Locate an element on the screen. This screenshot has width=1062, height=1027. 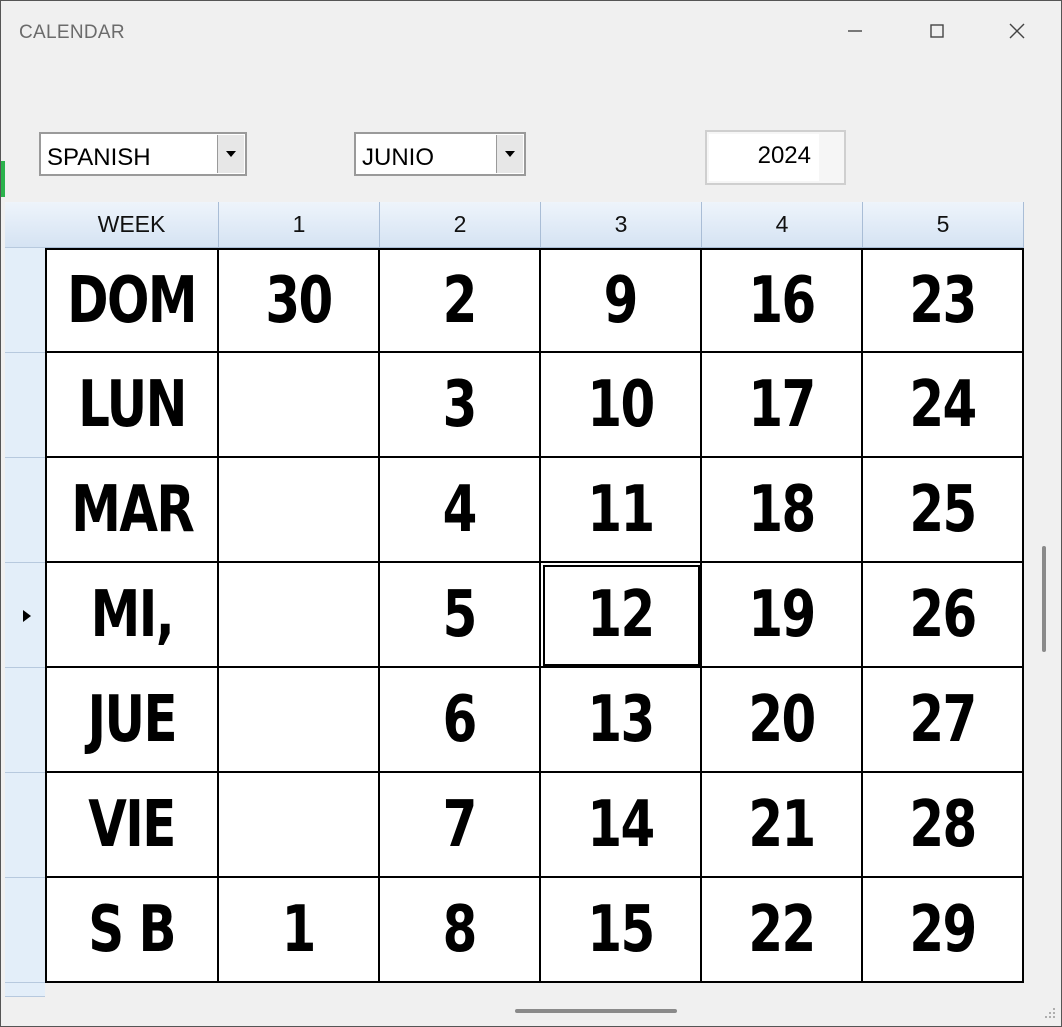
date-cell: 15 is located at coordinates (621, 930).